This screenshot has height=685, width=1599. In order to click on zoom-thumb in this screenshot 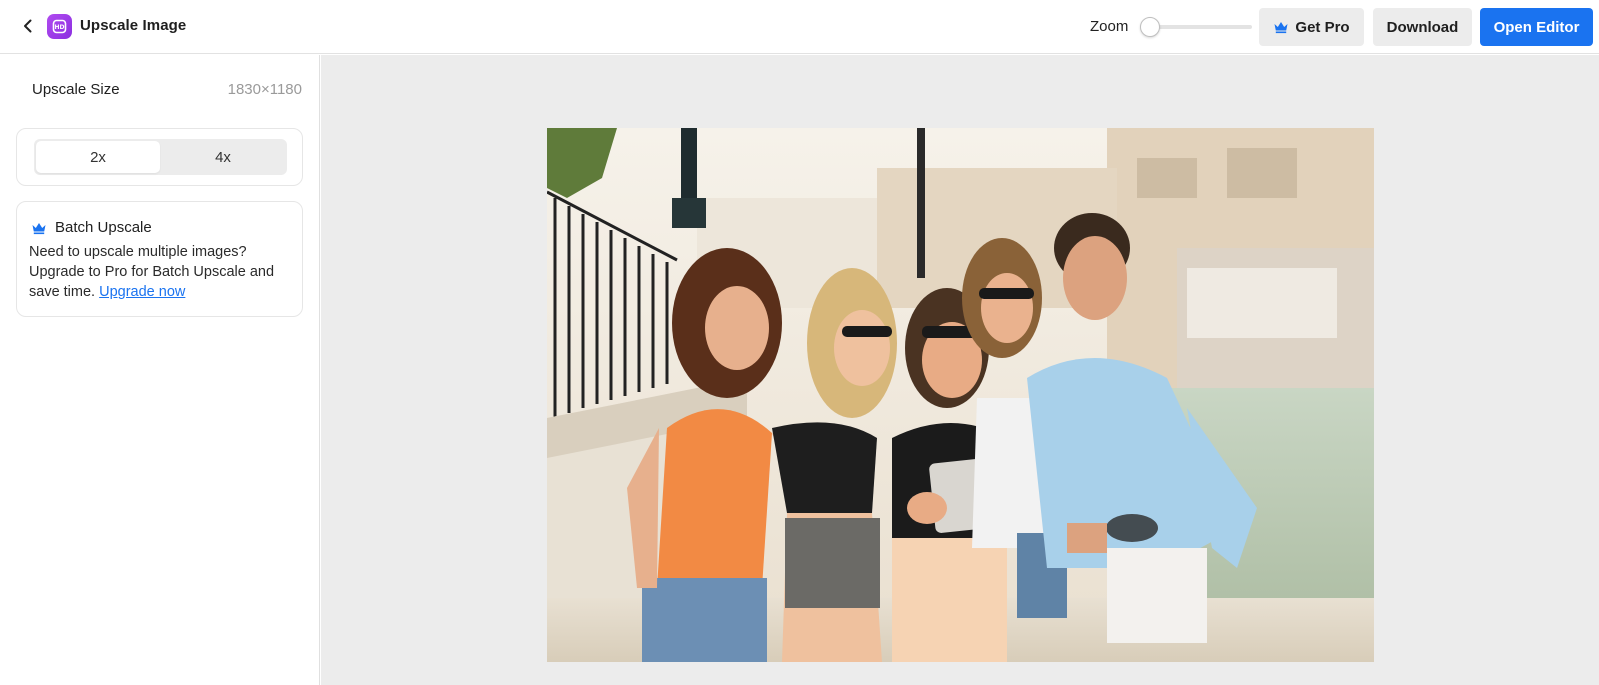, I will do `click(1150, 27)`.